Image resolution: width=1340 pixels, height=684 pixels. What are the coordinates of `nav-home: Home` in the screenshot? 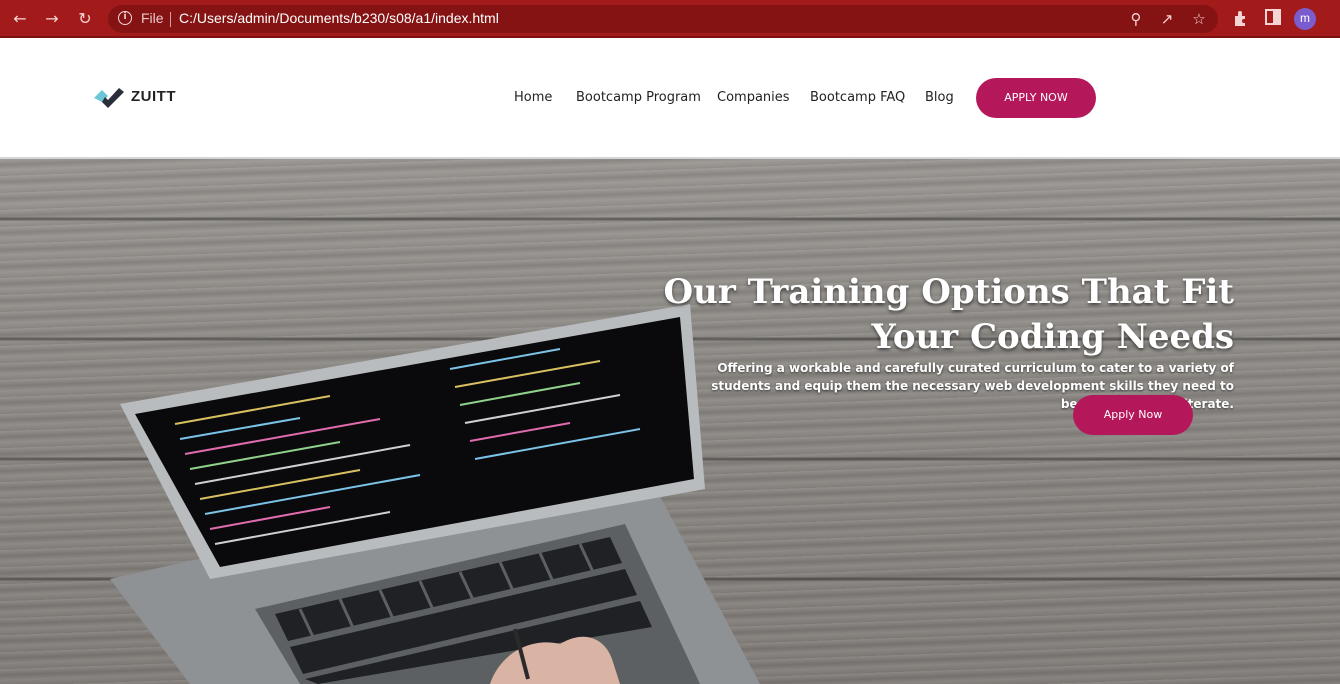 It's located at (533, 97).